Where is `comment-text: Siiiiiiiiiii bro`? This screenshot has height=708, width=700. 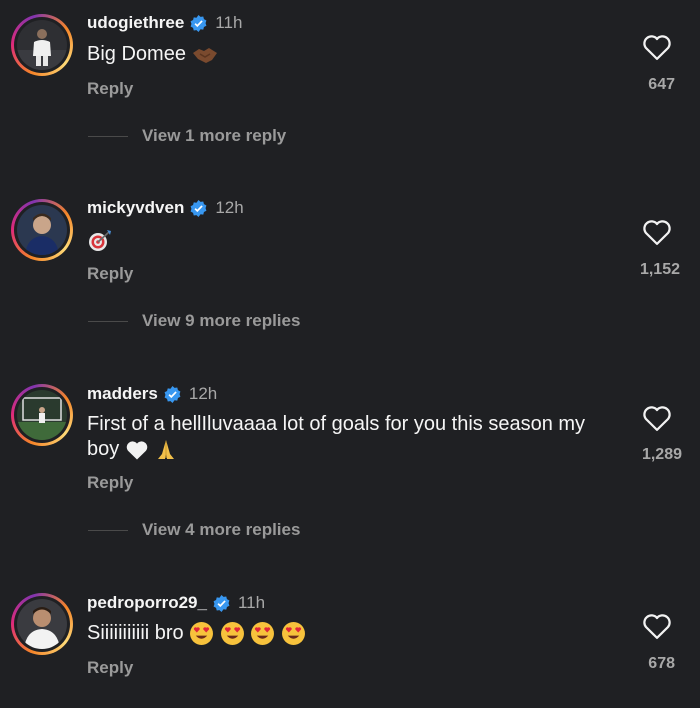 comment-text: Siiiiiiiiiii bro is located at coordinates (352, 633).